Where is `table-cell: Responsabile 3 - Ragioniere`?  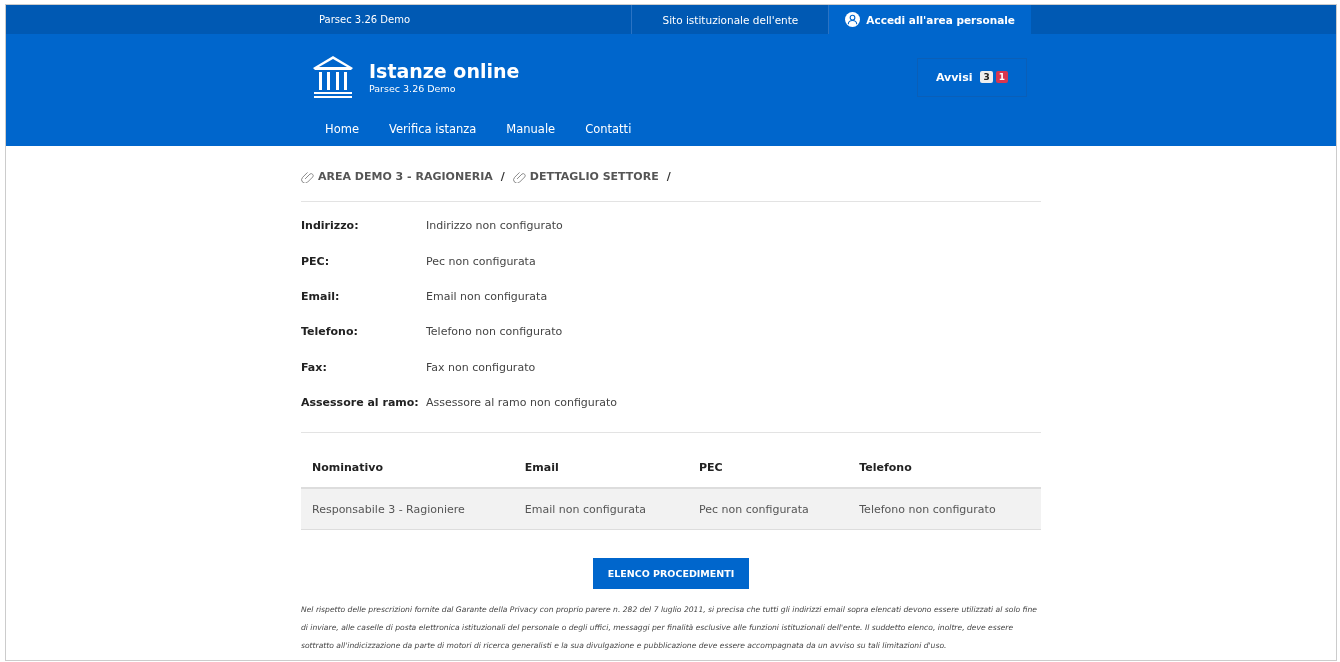 table-cell: Responsabile 3 - Ragioniere is located at coordinates (407, 509).